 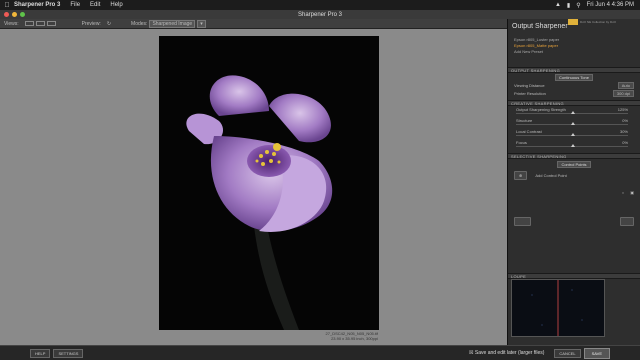 I want to click on section-title: Output Sharpening, so click(x=536, y=70).